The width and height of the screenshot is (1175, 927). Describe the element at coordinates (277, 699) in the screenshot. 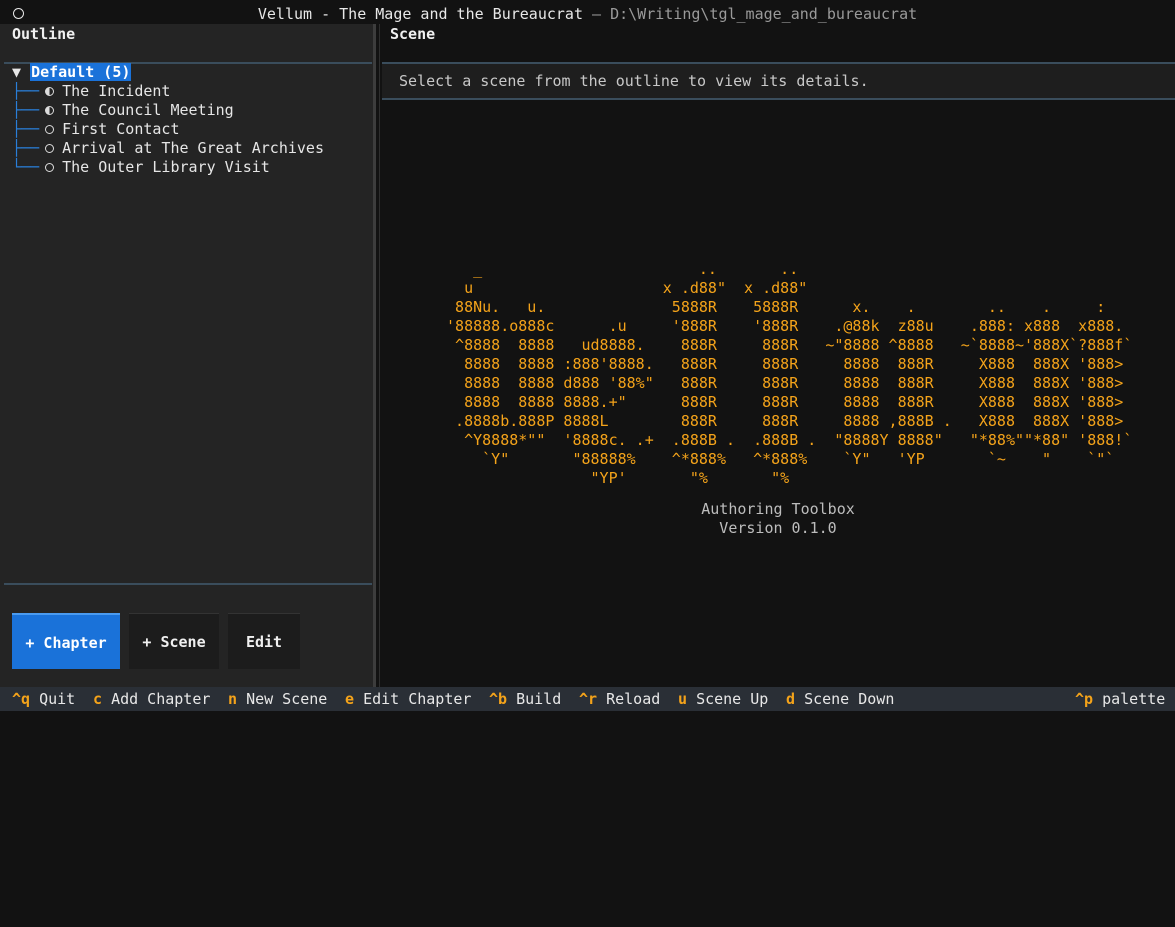

I see `shortcut-new-scene: n New Scene` at that location.